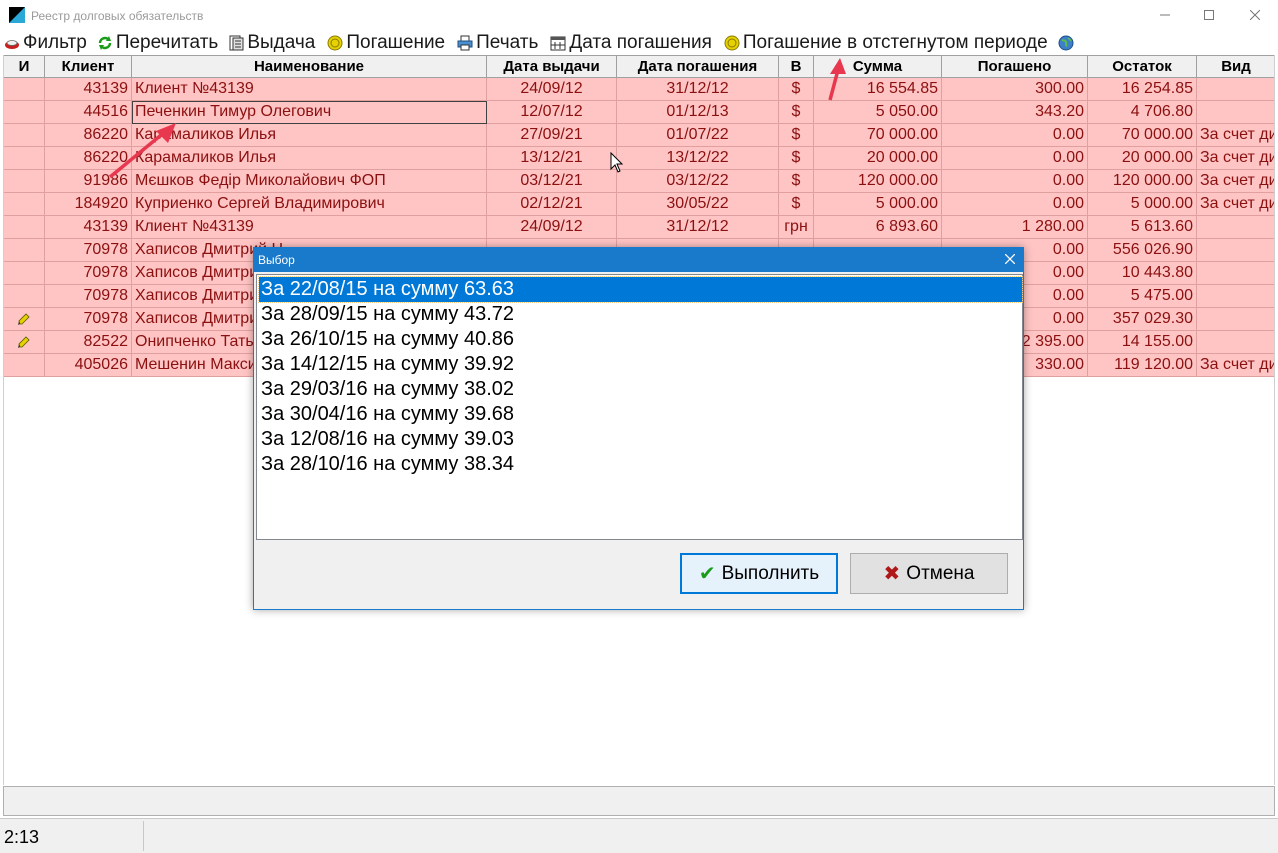 The height and width of the screenshot is (853, 1278). I want to click on cell-rest: 120 000.00, so click(1142, 181).